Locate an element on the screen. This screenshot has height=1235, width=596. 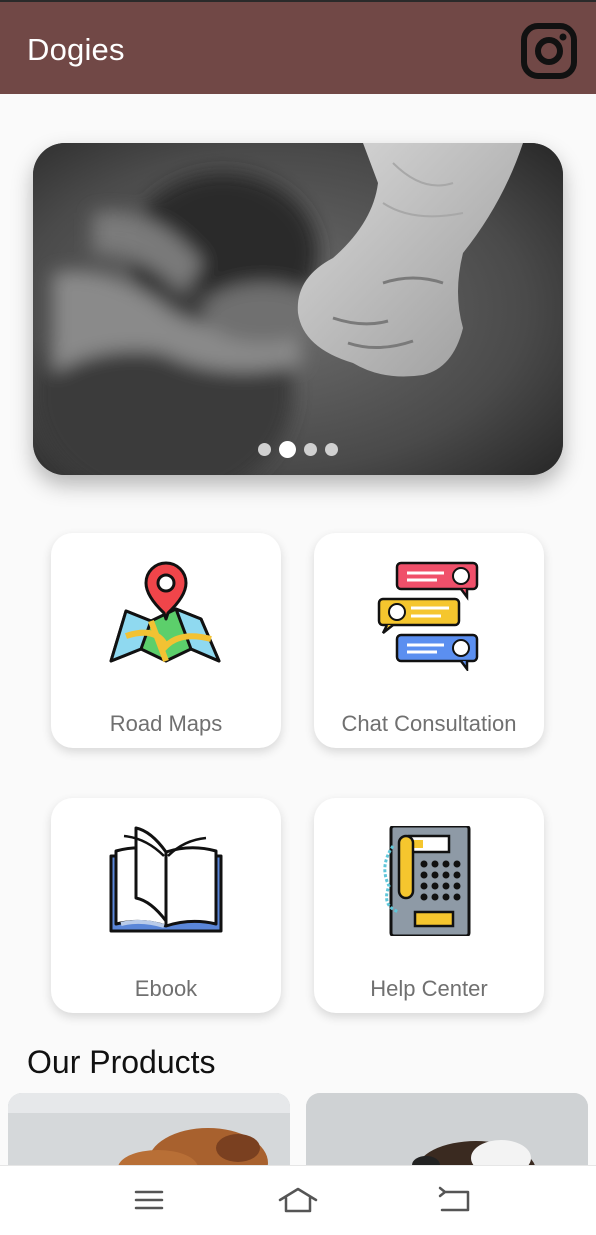
instagram-icon is located at coordinates (549, 51).